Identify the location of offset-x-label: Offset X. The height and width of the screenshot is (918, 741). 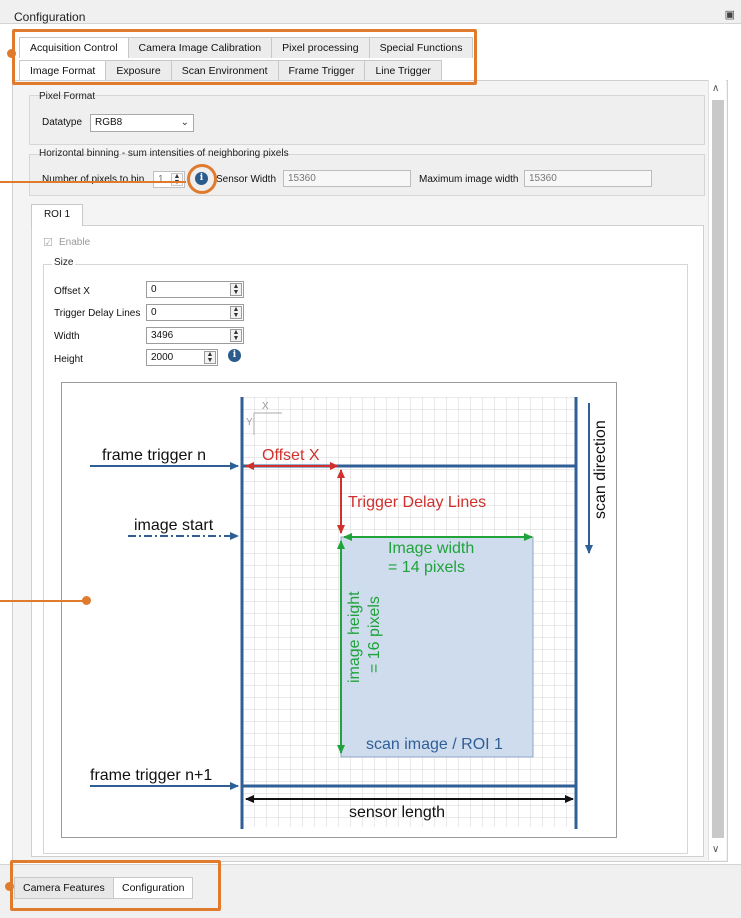
(72, 291).